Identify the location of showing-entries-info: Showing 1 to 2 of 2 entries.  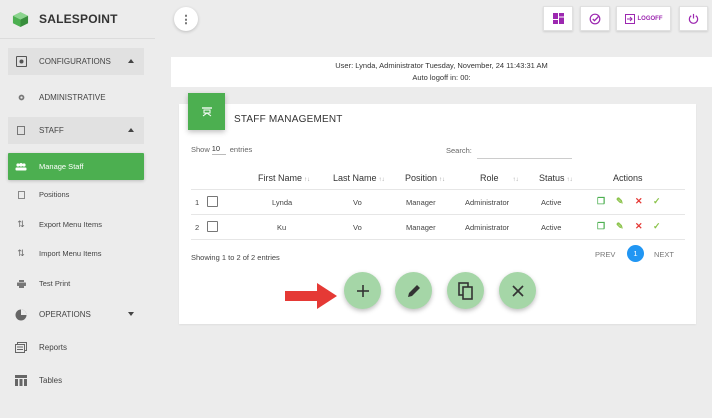
(235, 257).